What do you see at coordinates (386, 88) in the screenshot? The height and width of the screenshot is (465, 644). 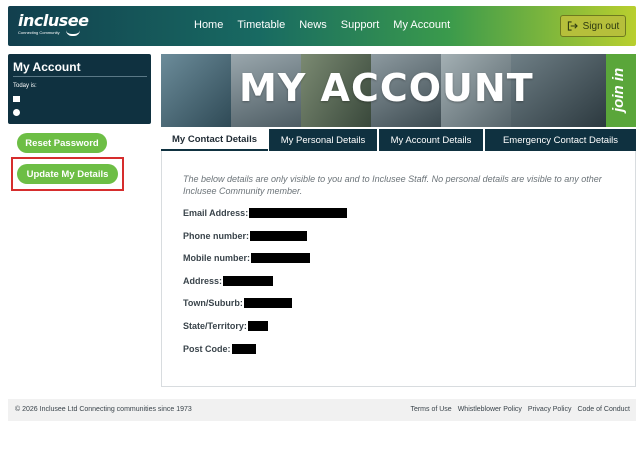 I see `banner-title: MY ACCOUNT` at bounding box center [386, 88].